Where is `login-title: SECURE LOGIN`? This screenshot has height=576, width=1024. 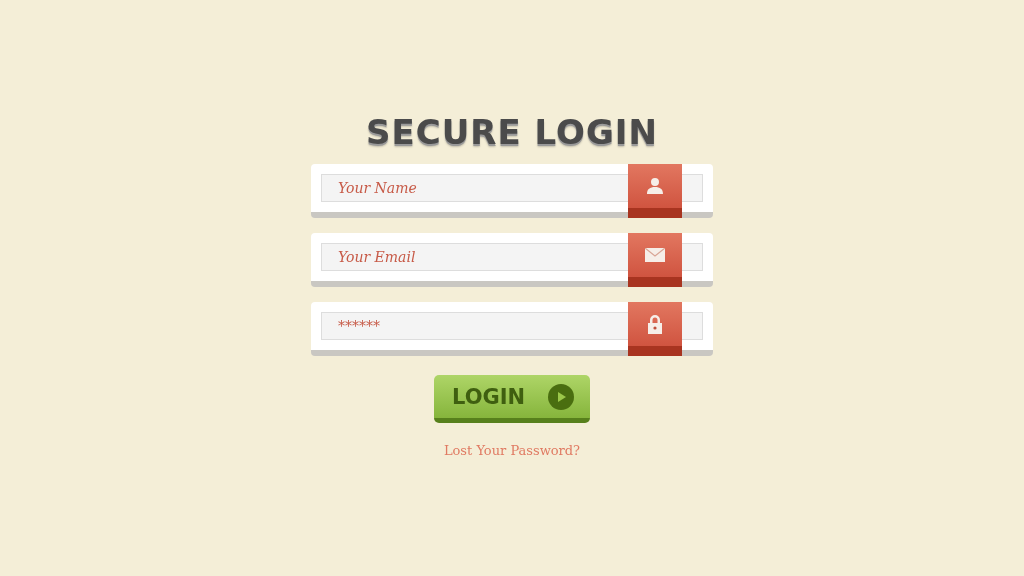 login-title: SECURE LOGIN is located at coordinates (512, 132).